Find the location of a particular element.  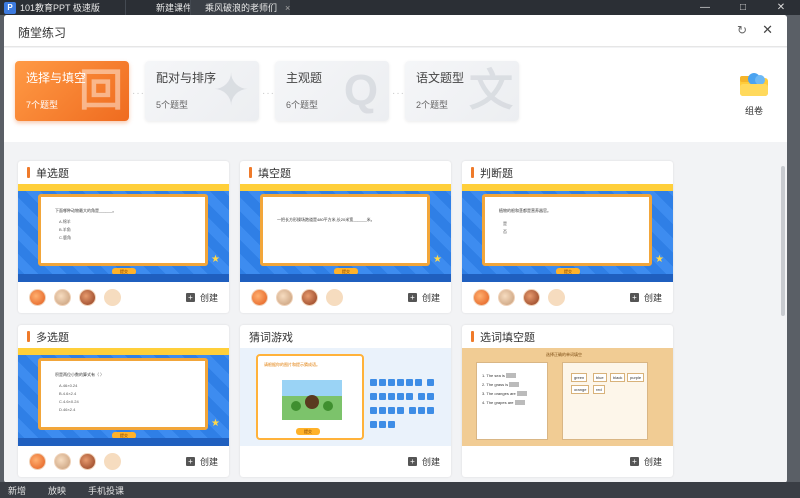

tab-new-courseware: 新建课件 is located at coordinates (159, 7).